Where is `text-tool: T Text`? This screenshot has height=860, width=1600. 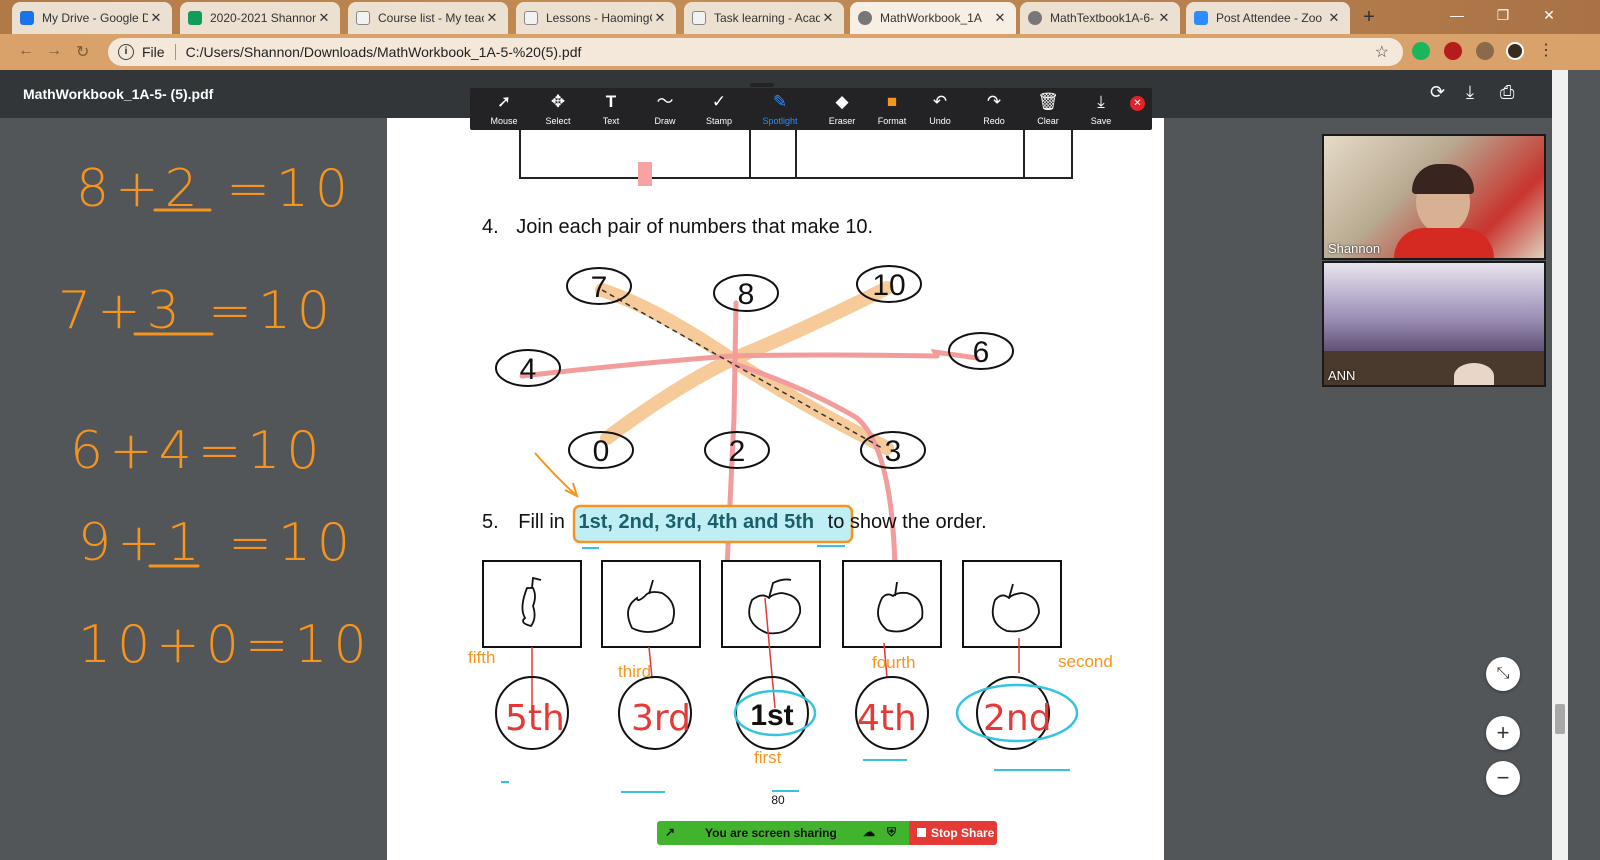 text-tool: T Text is located at coordinates (611, 109).